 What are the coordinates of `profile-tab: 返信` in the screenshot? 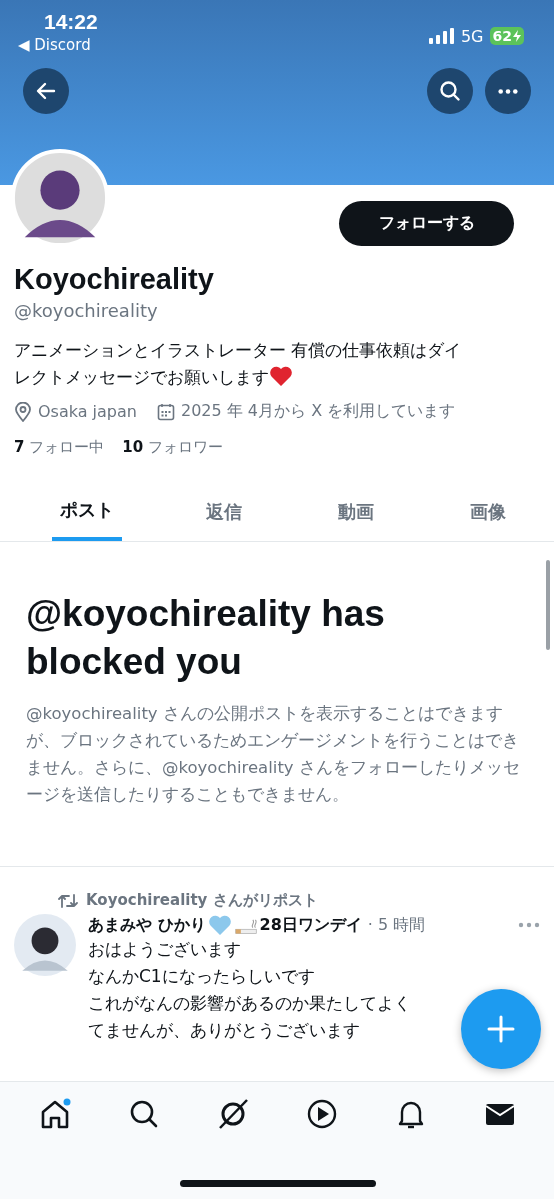 It's located at (224, 512).